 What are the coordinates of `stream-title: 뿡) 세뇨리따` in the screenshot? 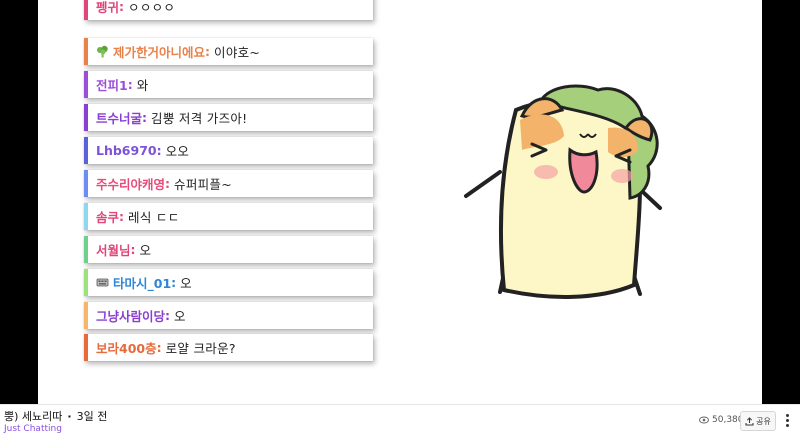 It's located at (33, 416).